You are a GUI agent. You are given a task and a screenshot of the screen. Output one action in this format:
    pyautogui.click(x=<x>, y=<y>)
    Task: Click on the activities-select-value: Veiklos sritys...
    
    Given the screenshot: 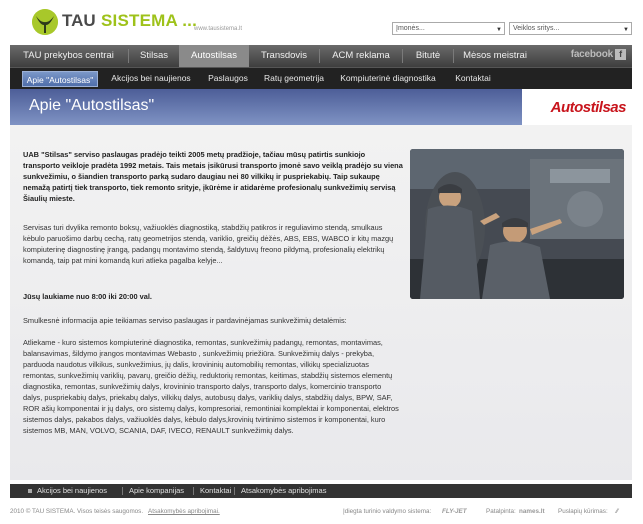 What is the action you would take?
    pyautogui.click(x=536, y=28)
    